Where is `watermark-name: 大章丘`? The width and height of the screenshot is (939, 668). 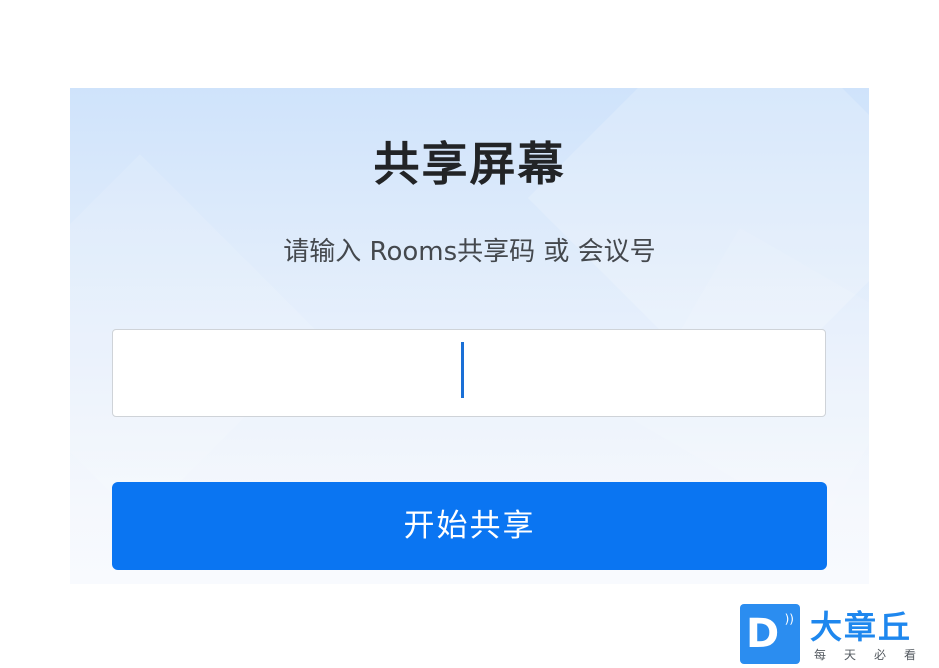
watermark-name: 大章丘 is located at coordinates (861, 627).